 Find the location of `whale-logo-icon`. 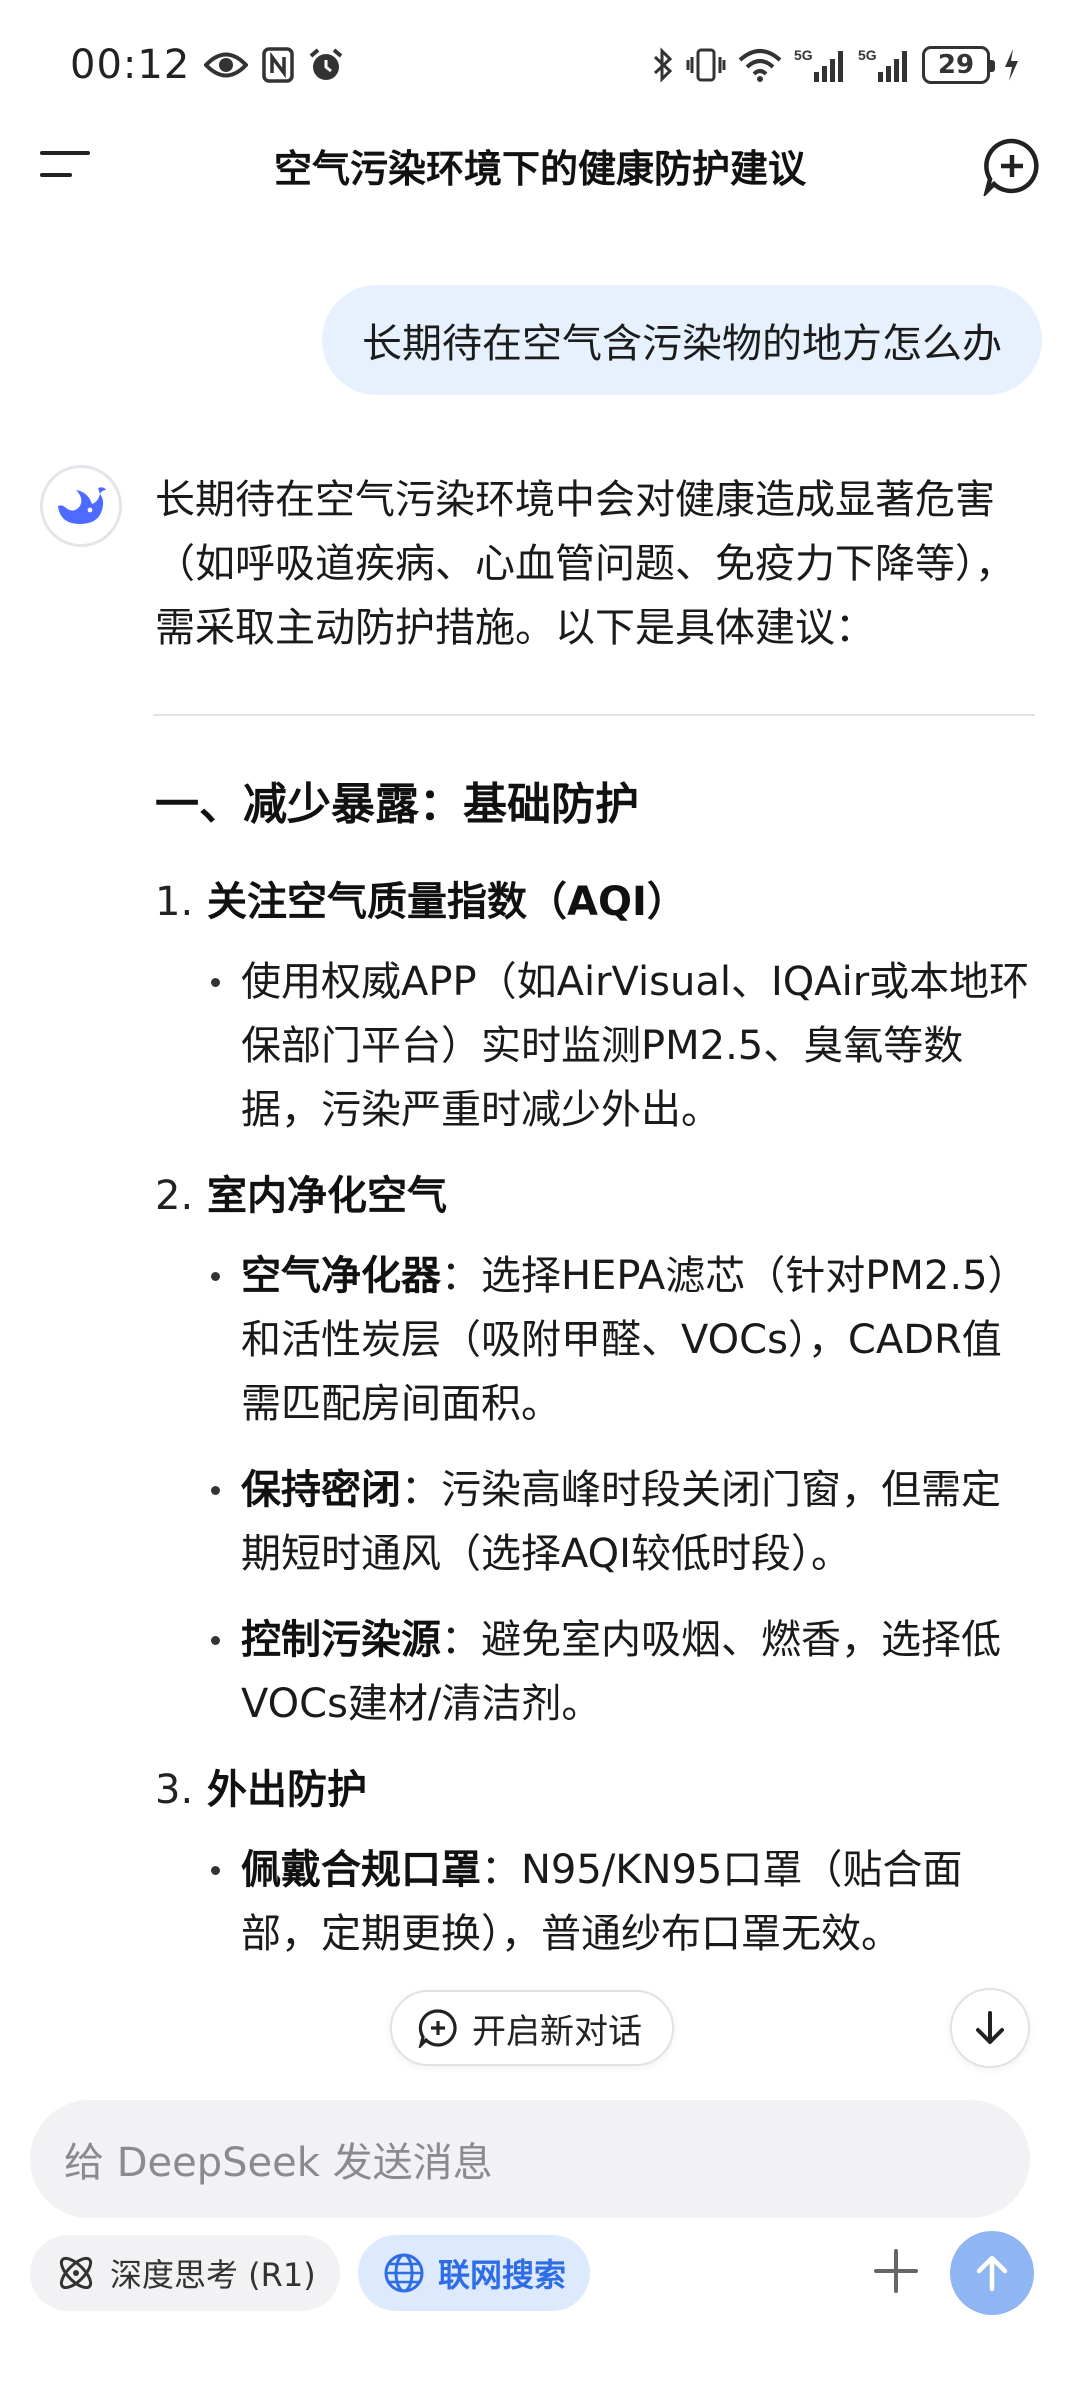

whale-logo-icon is located at coordinates (82, 505).